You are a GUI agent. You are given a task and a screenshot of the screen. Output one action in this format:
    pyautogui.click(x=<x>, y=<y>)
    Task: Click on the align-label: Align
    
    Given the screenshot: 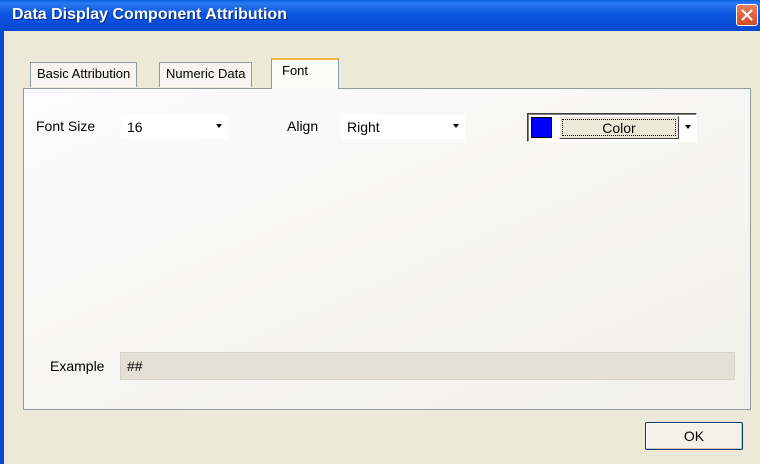 What is the action you would take?
    pyautogui.click(x=303, y=126)
    